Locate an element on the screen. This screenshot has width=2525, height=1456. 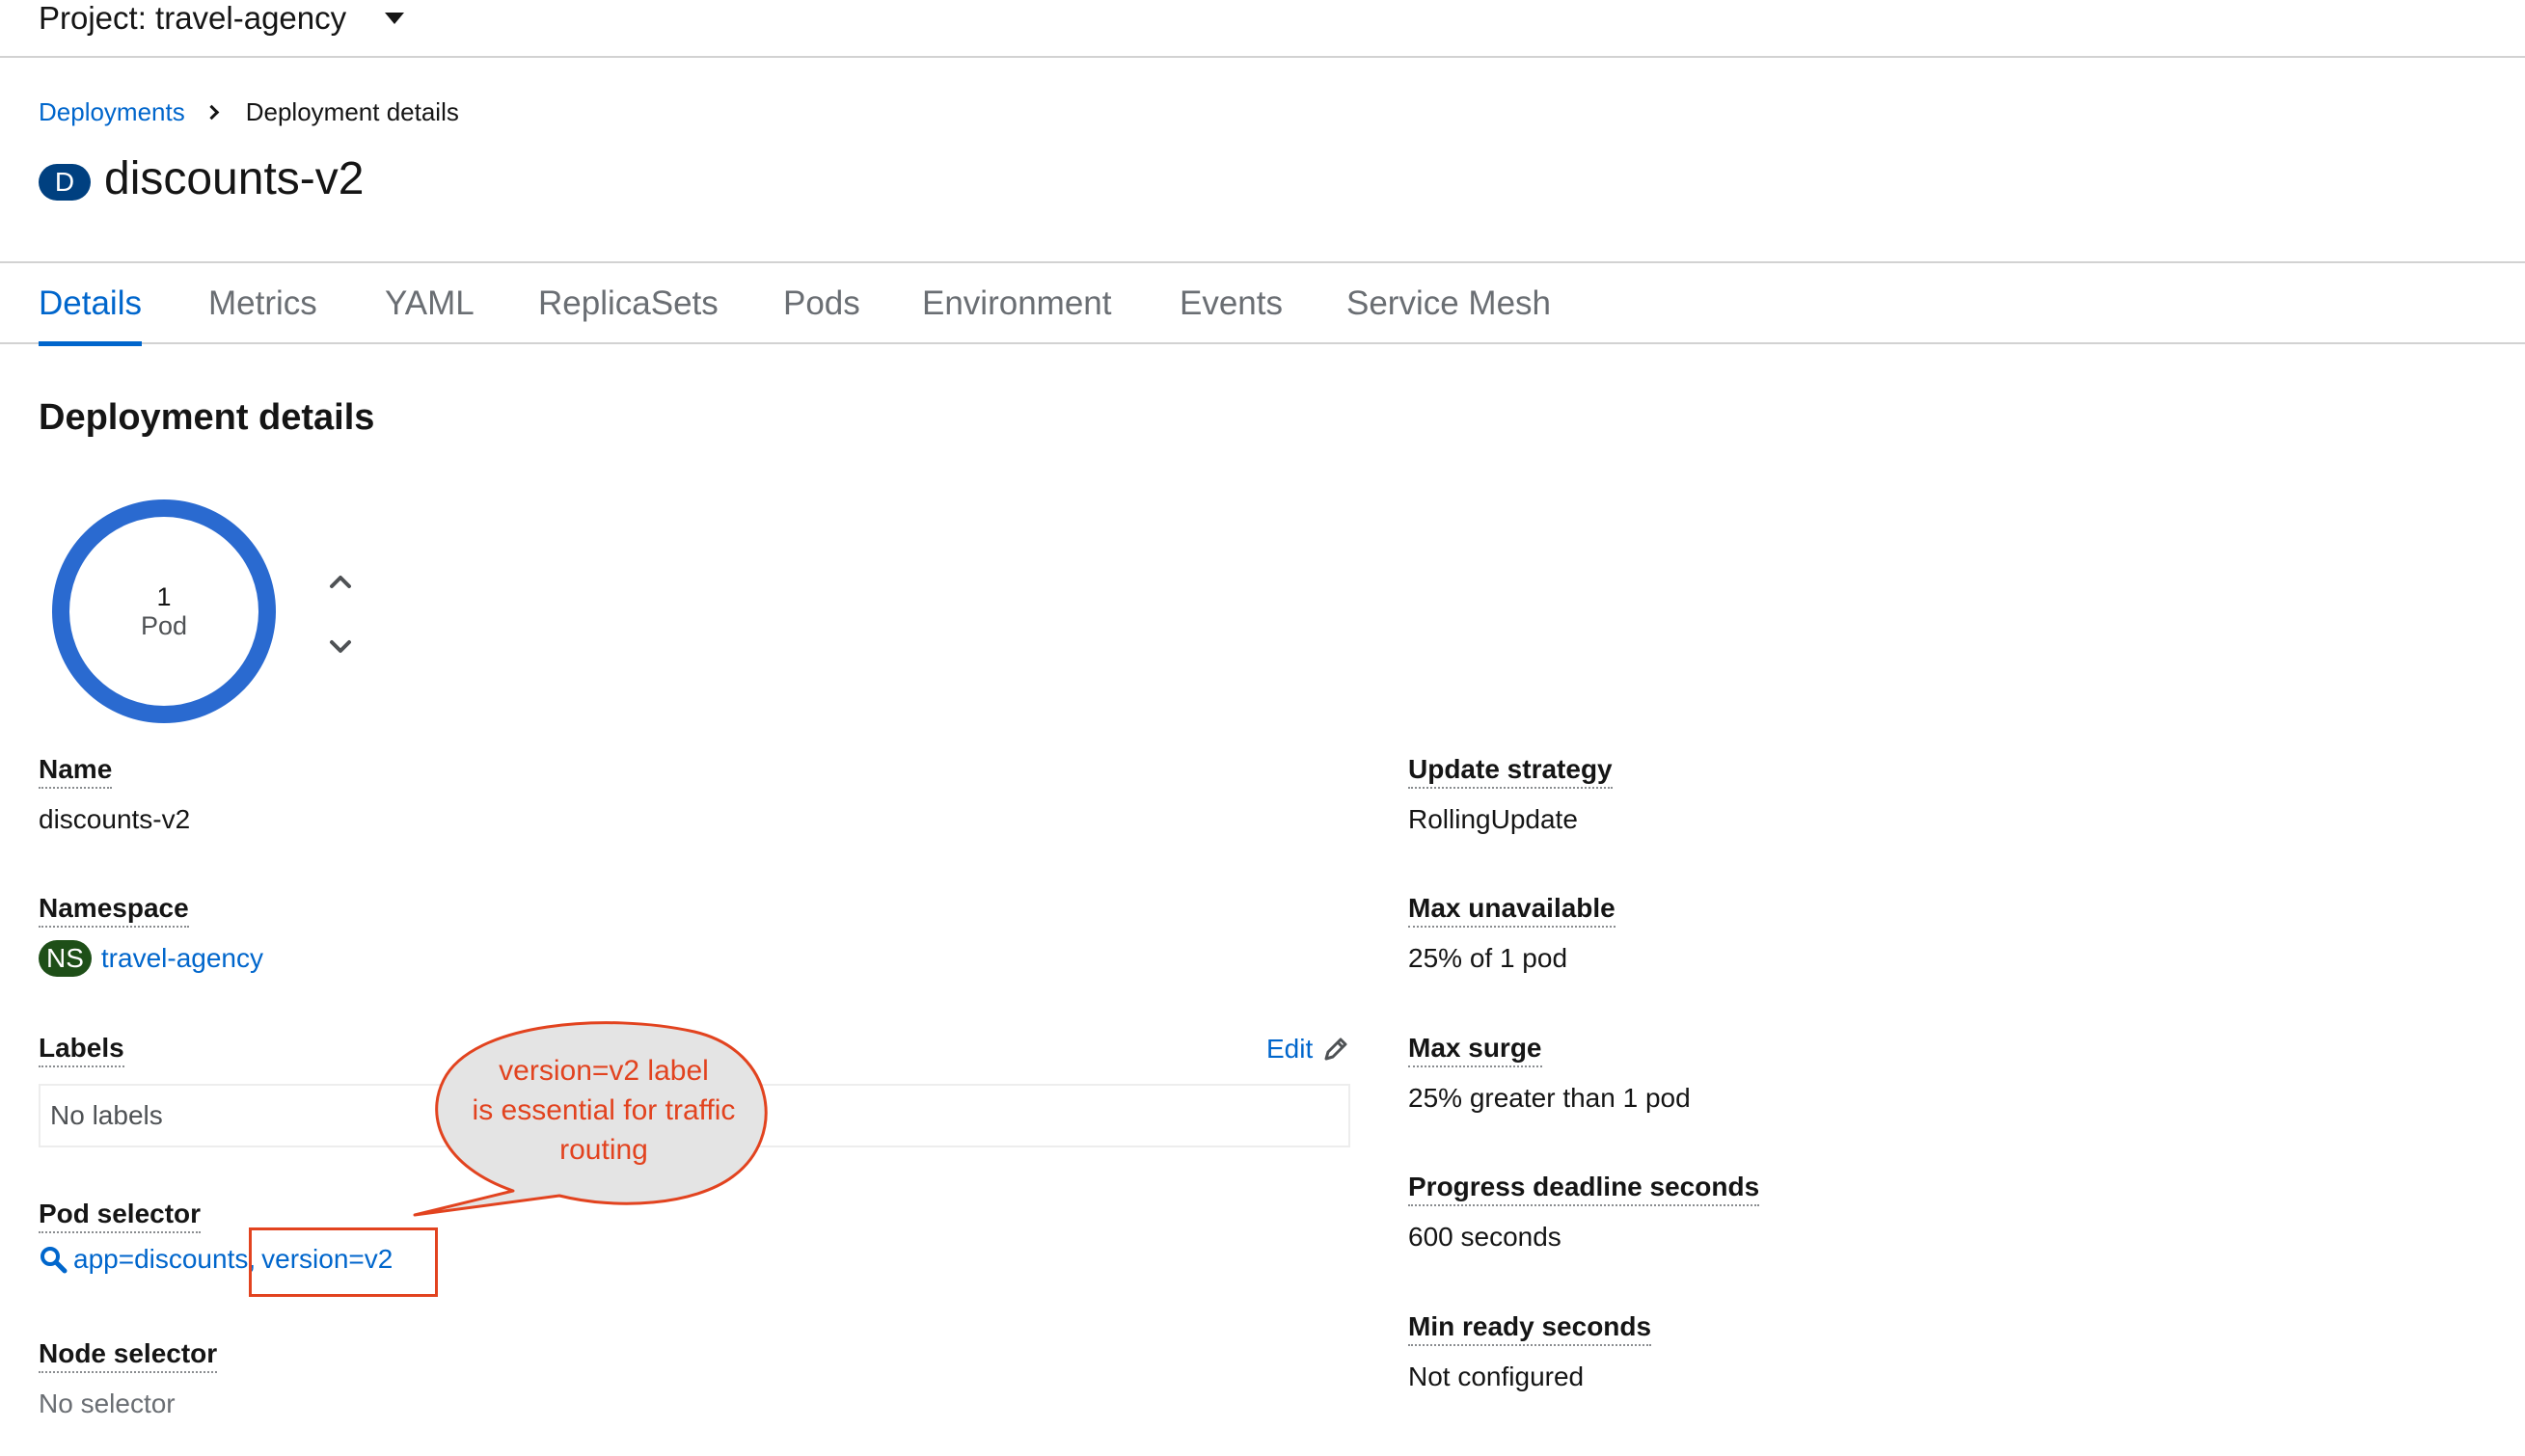
project-dropdown: Project: travel-agency is located at coordinates (222, 21).